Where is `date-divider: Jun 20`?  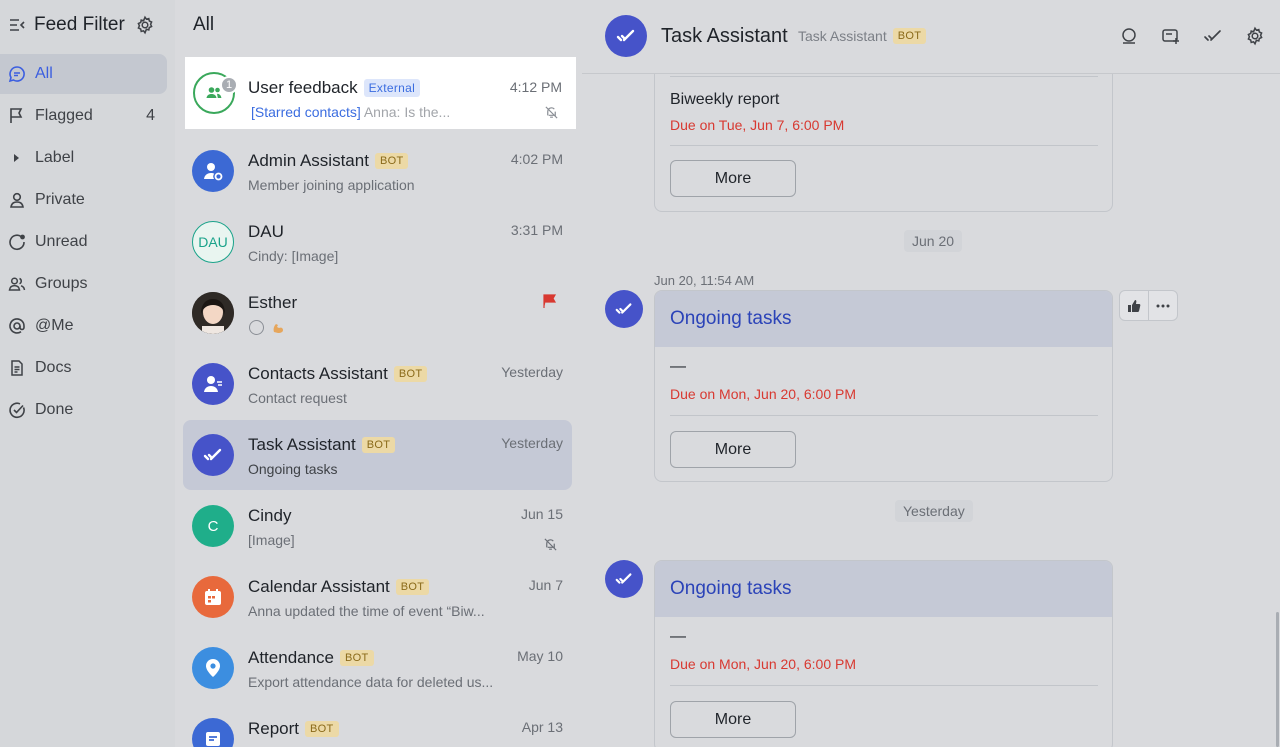
date-divider: Jun 20 is located at coordinates (933, 241).